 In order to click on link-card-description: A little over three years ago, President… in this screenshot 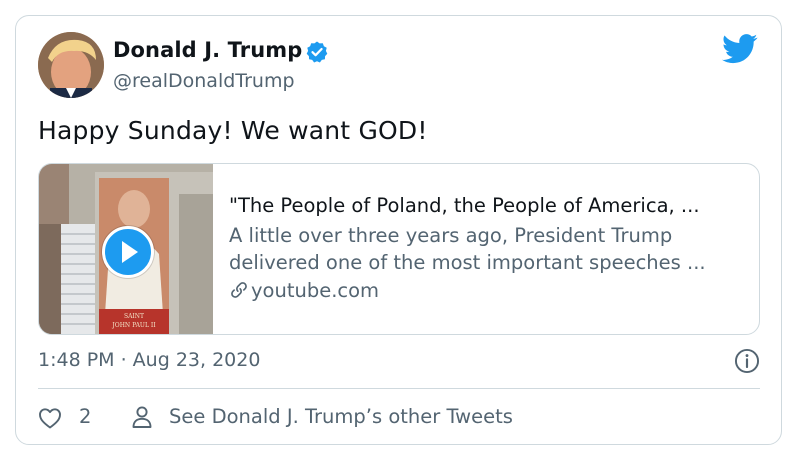, I will do `click(489, 249)`.